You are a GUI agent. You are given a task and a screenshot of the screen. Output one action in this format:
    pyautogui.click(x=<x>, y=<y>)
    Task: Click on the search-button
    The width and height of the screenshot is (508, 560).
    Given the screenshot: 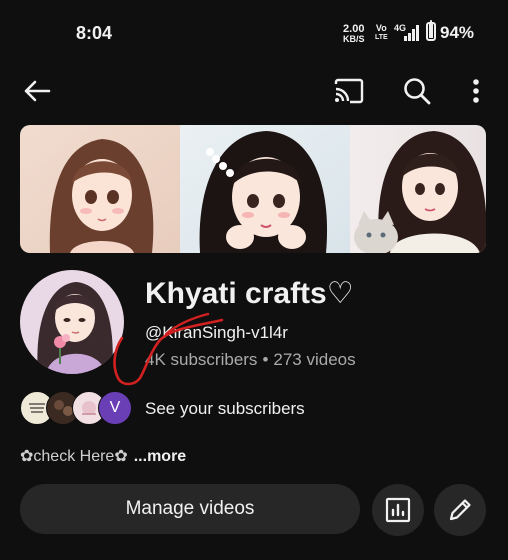 What is the action you would take?
    pyautogui.click(x=417, y=91)
    